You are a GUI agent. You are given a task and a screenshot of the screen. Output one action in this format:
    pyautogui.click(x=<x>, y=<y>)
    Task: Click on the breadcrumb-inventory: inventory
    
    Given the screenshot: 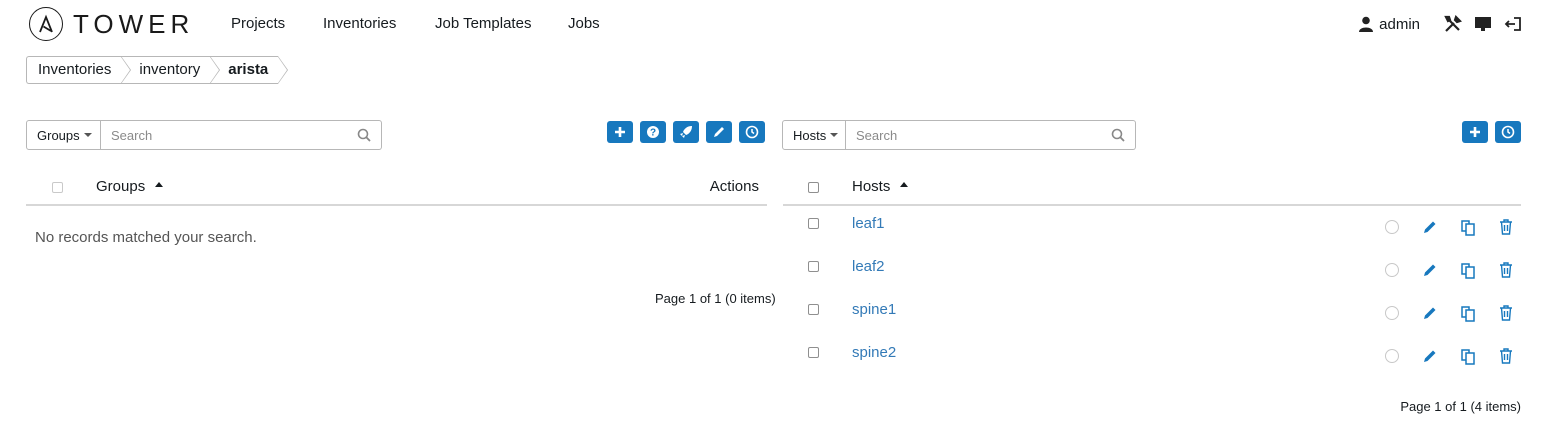 What is the action you would take?
    pyautogui.click(x=171, y=70)
    